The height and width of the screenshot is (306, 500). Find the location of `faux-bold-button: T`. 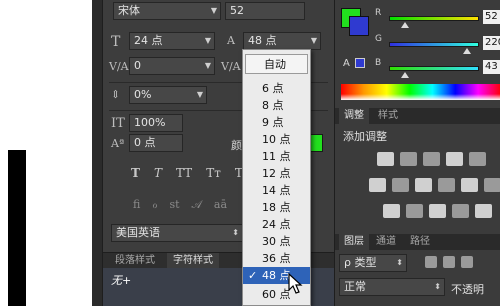

faux-bold-button: T is located at coordinates (135, 173).